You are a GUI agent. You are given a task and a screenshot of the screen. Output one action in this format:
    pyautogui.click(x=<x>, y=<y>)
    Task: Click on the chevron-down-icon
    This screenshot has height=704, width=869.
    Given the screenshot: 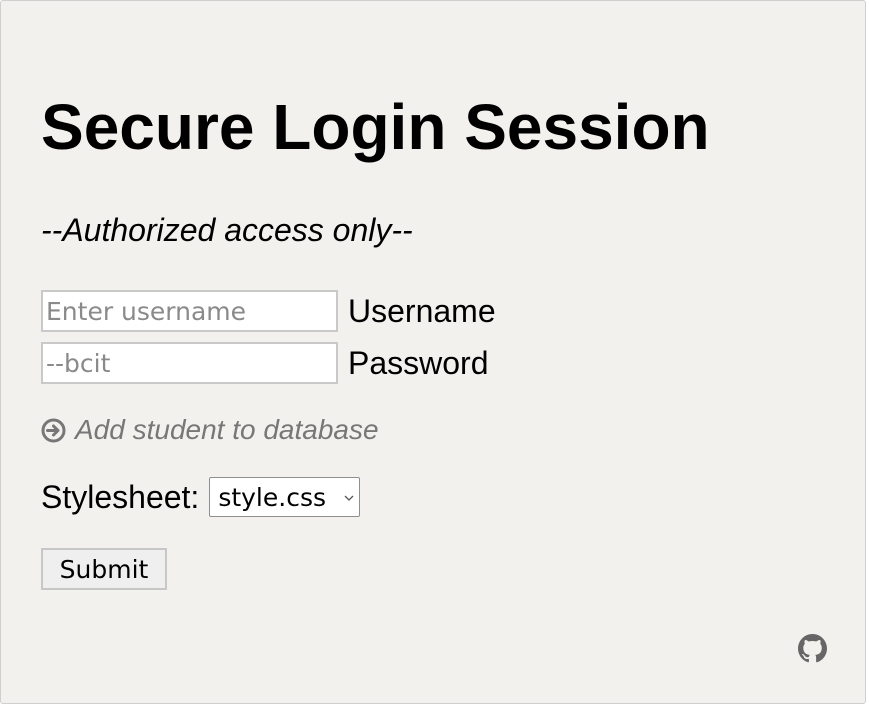 What is the action you would take?
    pyautogui.click(x=349, y=498)
    